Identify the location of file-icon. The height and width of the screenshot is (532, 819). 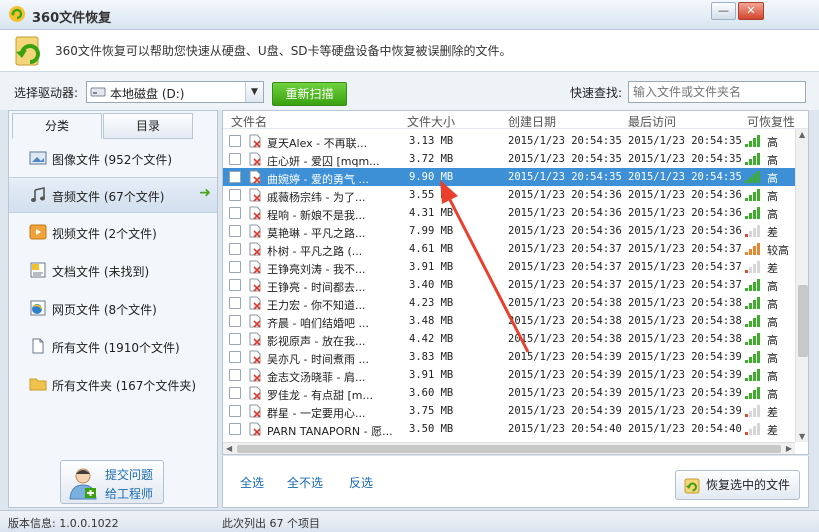
(38, 346).